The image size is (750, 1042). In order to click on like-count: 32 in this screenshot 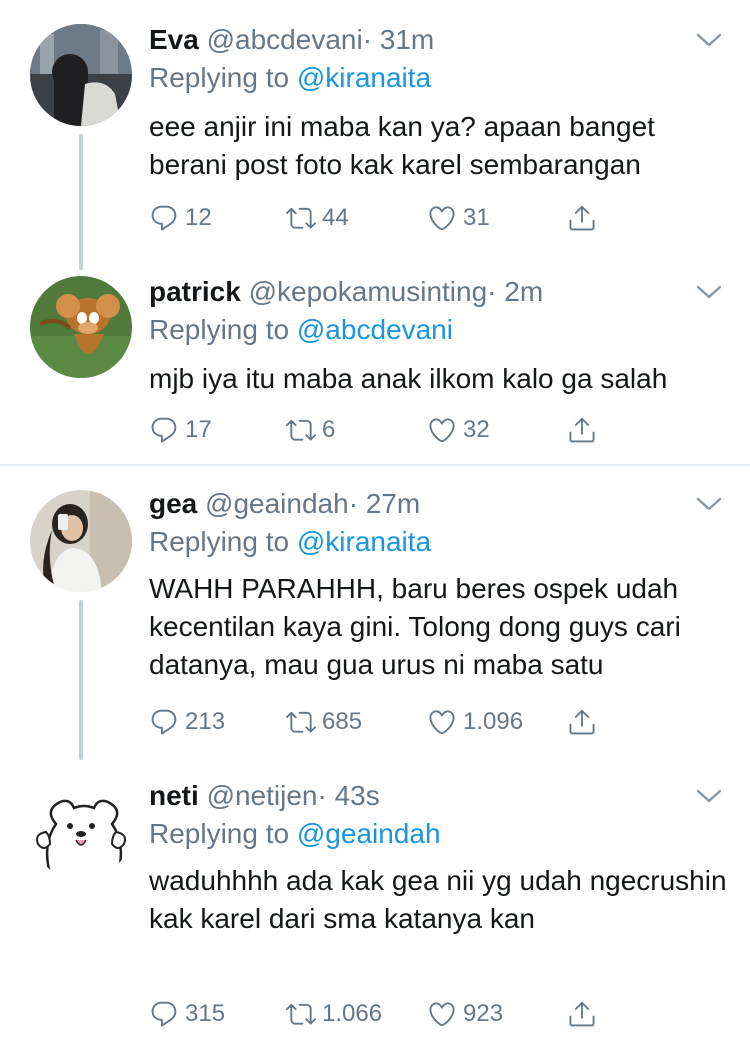, I will do `click(476, 429)`.